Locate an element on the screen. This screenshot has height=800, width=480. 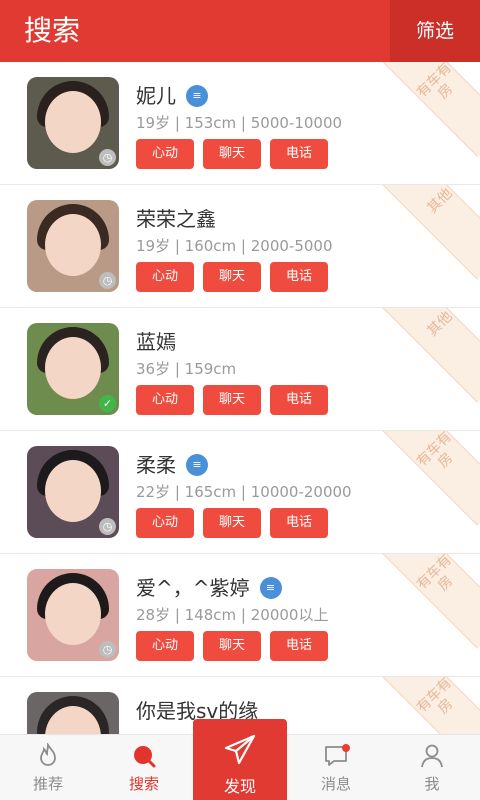
nav-label: 推荐 is located at coordinates (47, 784).